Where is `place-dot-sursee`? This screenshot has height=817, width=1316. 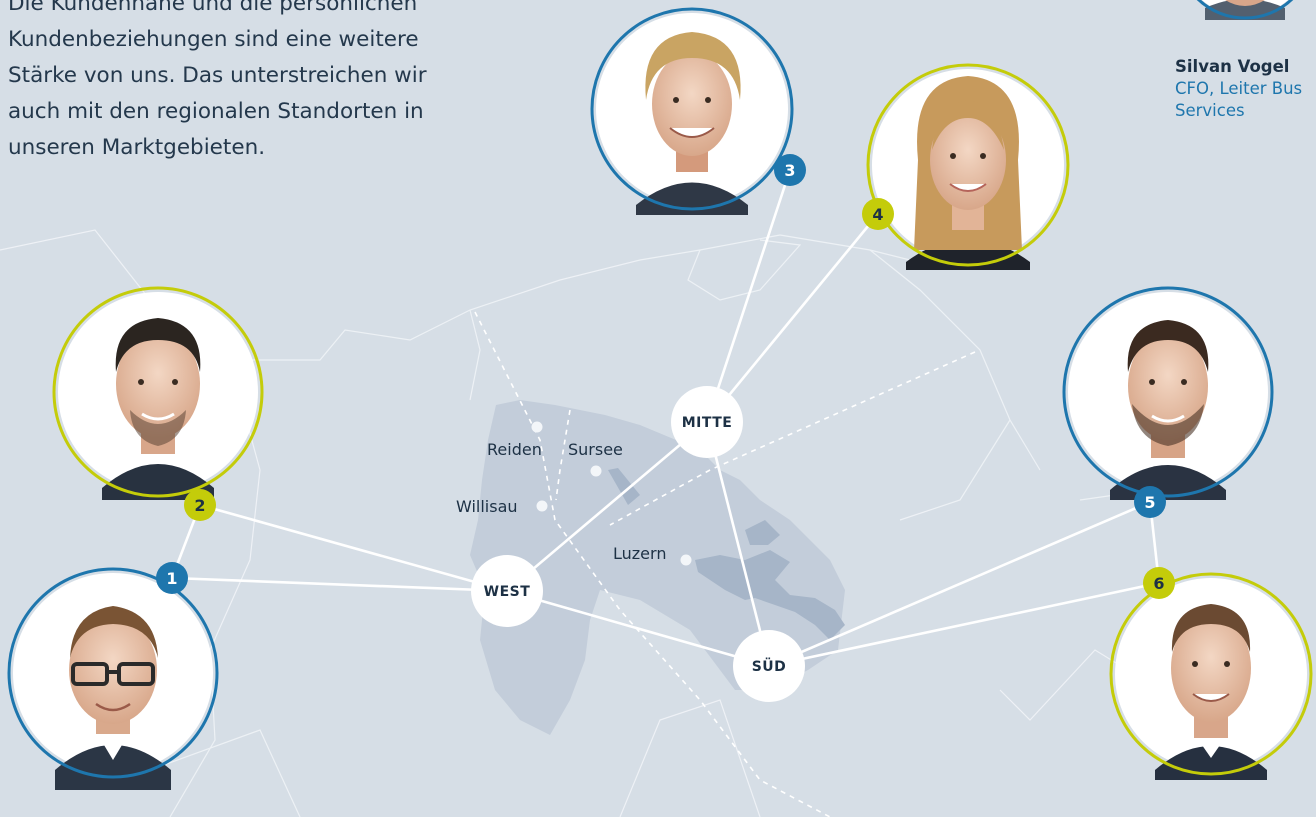
place-dot-sursee is located at coordinates (596, 471).